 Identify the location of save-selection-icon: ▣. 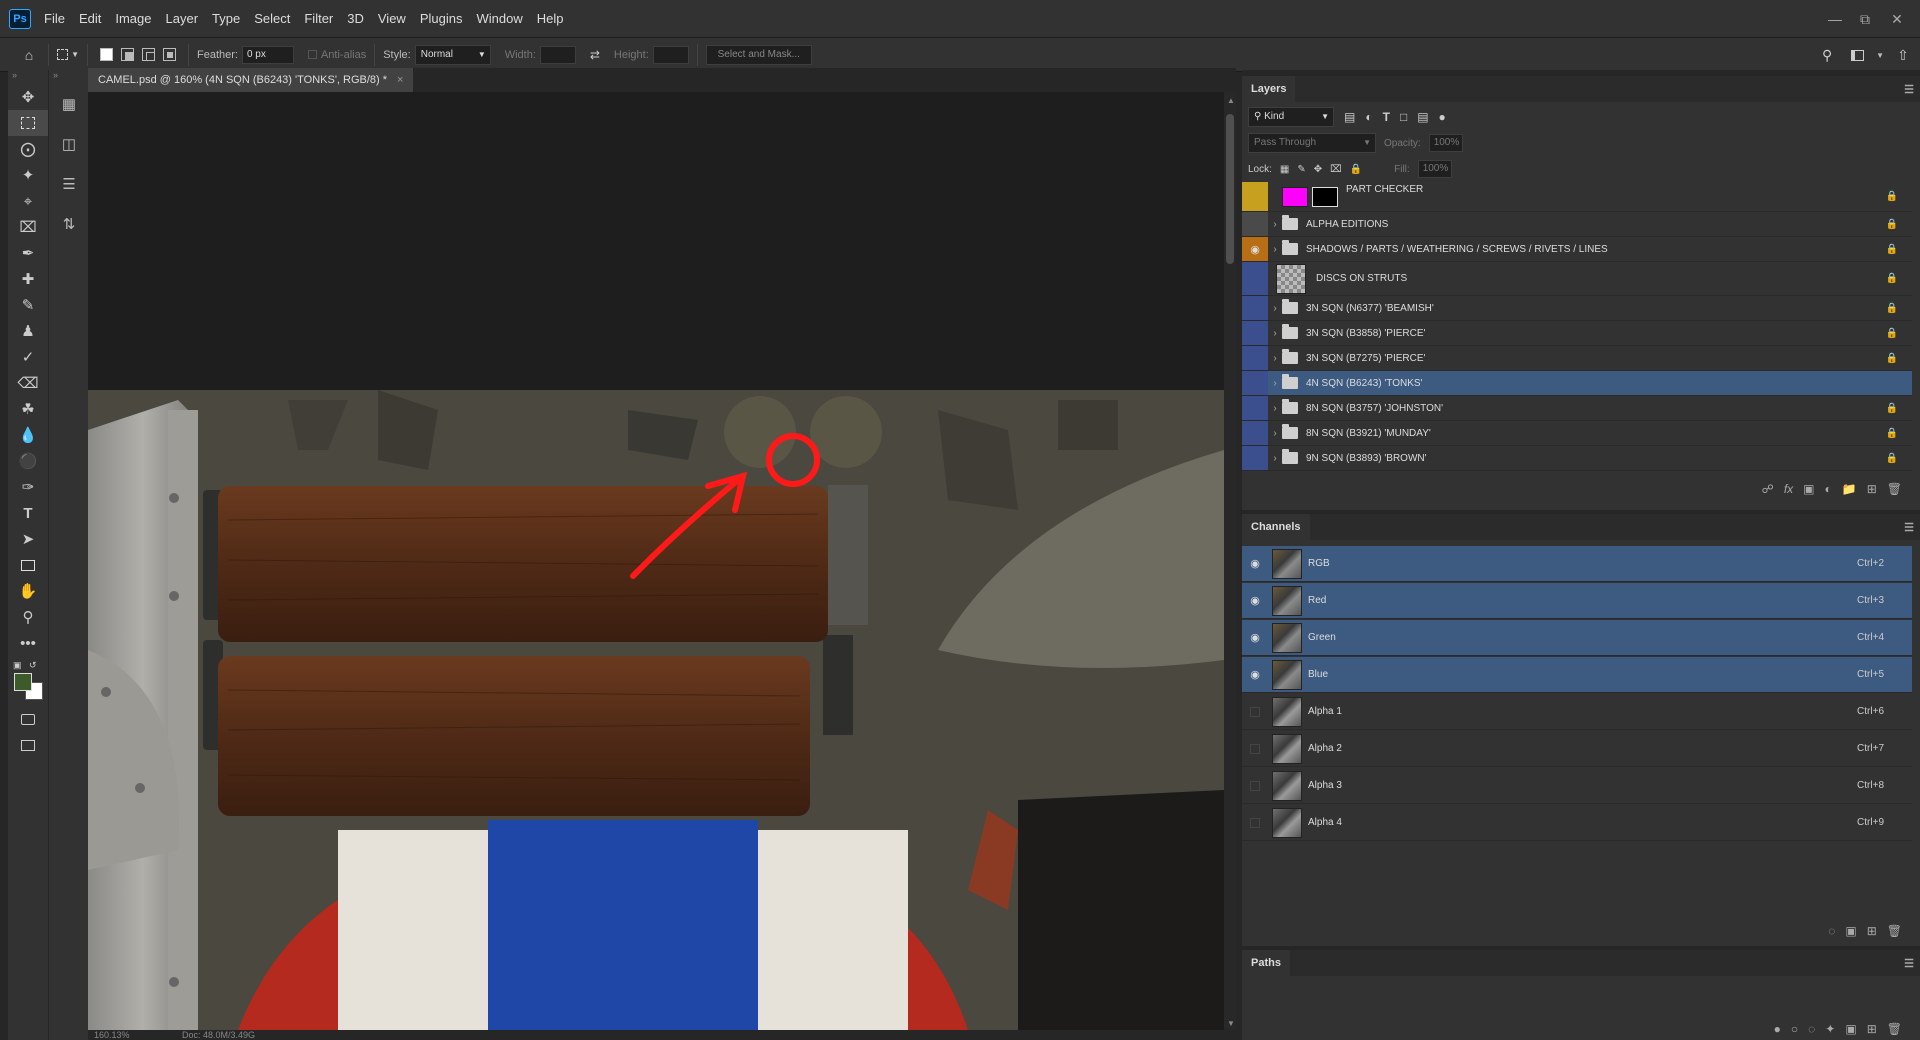
(1850, 931).